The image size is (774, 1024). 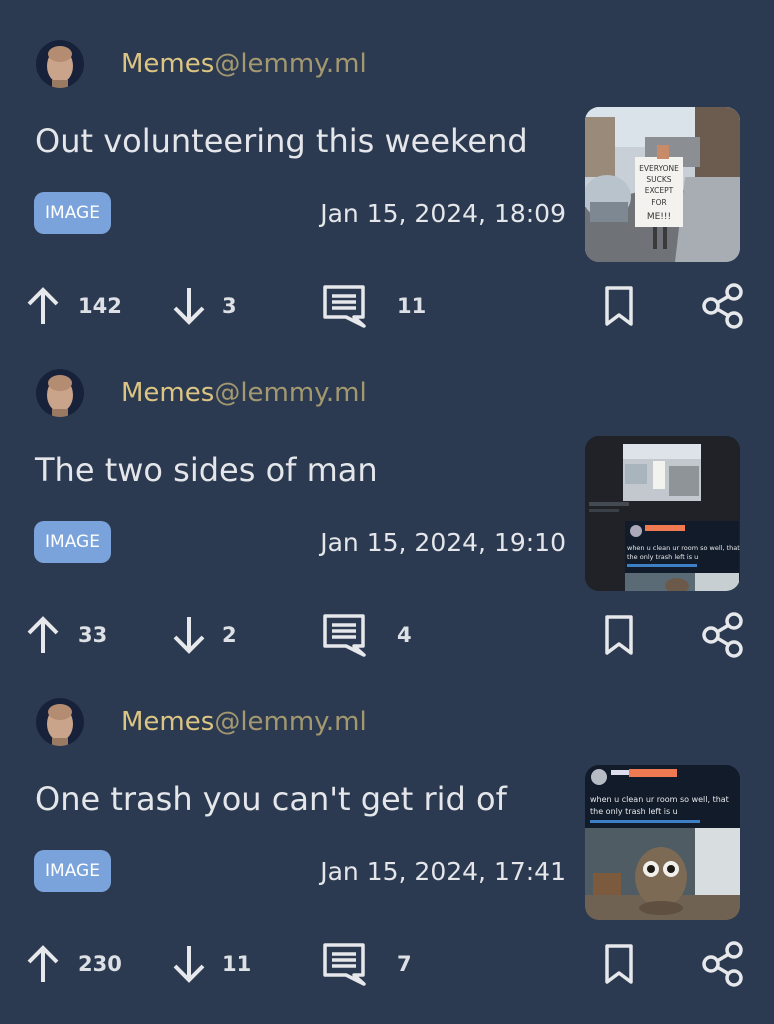 I want to click on post-actions: 230 11 7, so click(x=387, y=964).